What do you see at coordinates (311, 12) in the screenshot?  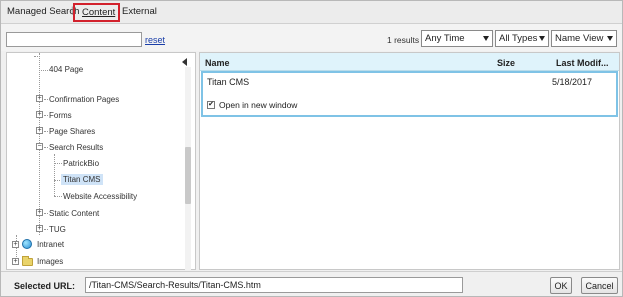 I see `tab-bar: Managed Search | Content External` at bounding box center [311, 12].